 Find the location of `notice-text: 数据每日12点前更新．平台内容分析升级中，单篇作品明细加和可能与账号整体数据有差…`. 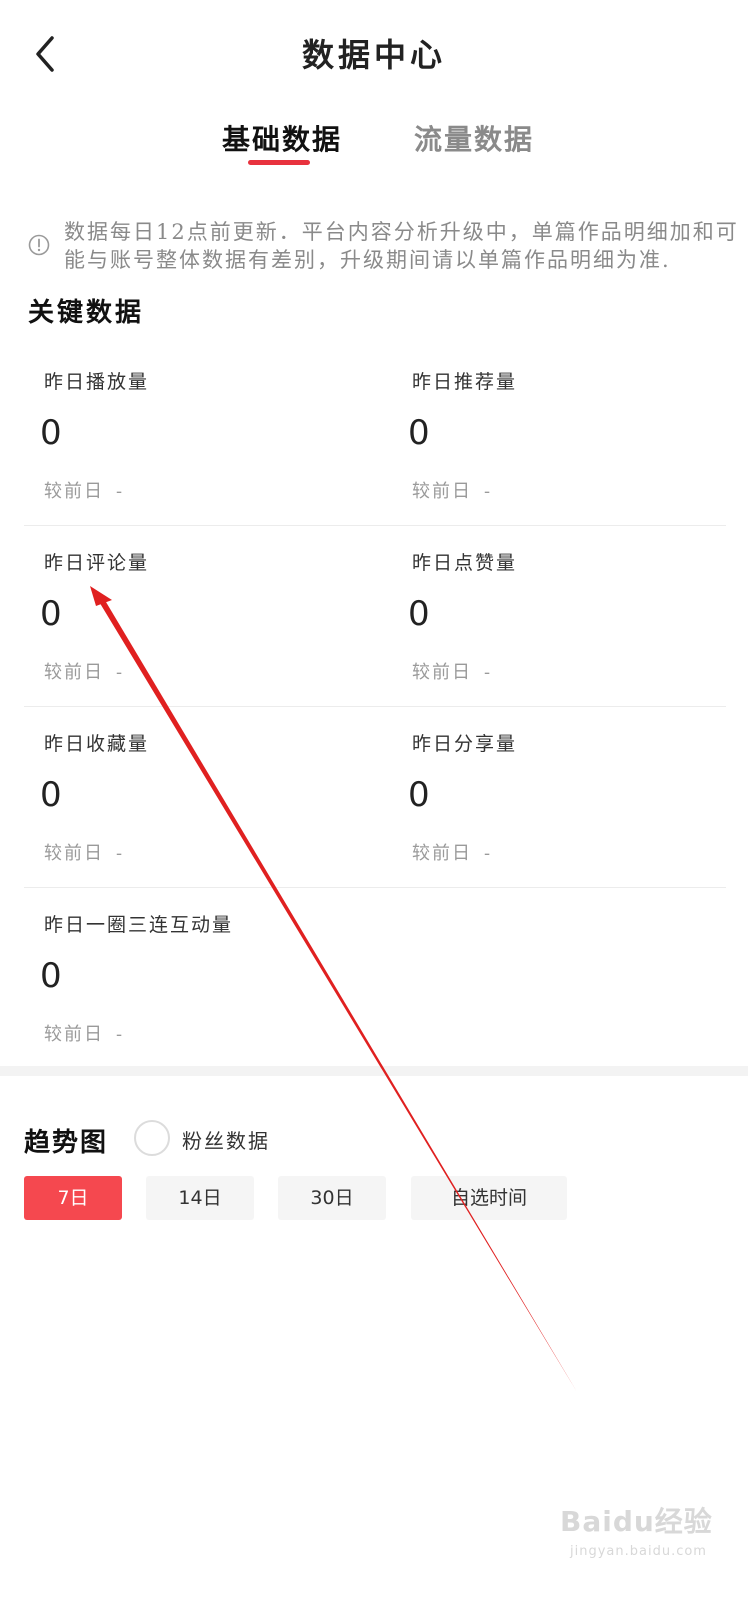

notice-text: 数据每日12点前更新．平台内容分析升级中，单篇作品明细加和可能与账号整体数据有差… is located at coordinates (401, 246).